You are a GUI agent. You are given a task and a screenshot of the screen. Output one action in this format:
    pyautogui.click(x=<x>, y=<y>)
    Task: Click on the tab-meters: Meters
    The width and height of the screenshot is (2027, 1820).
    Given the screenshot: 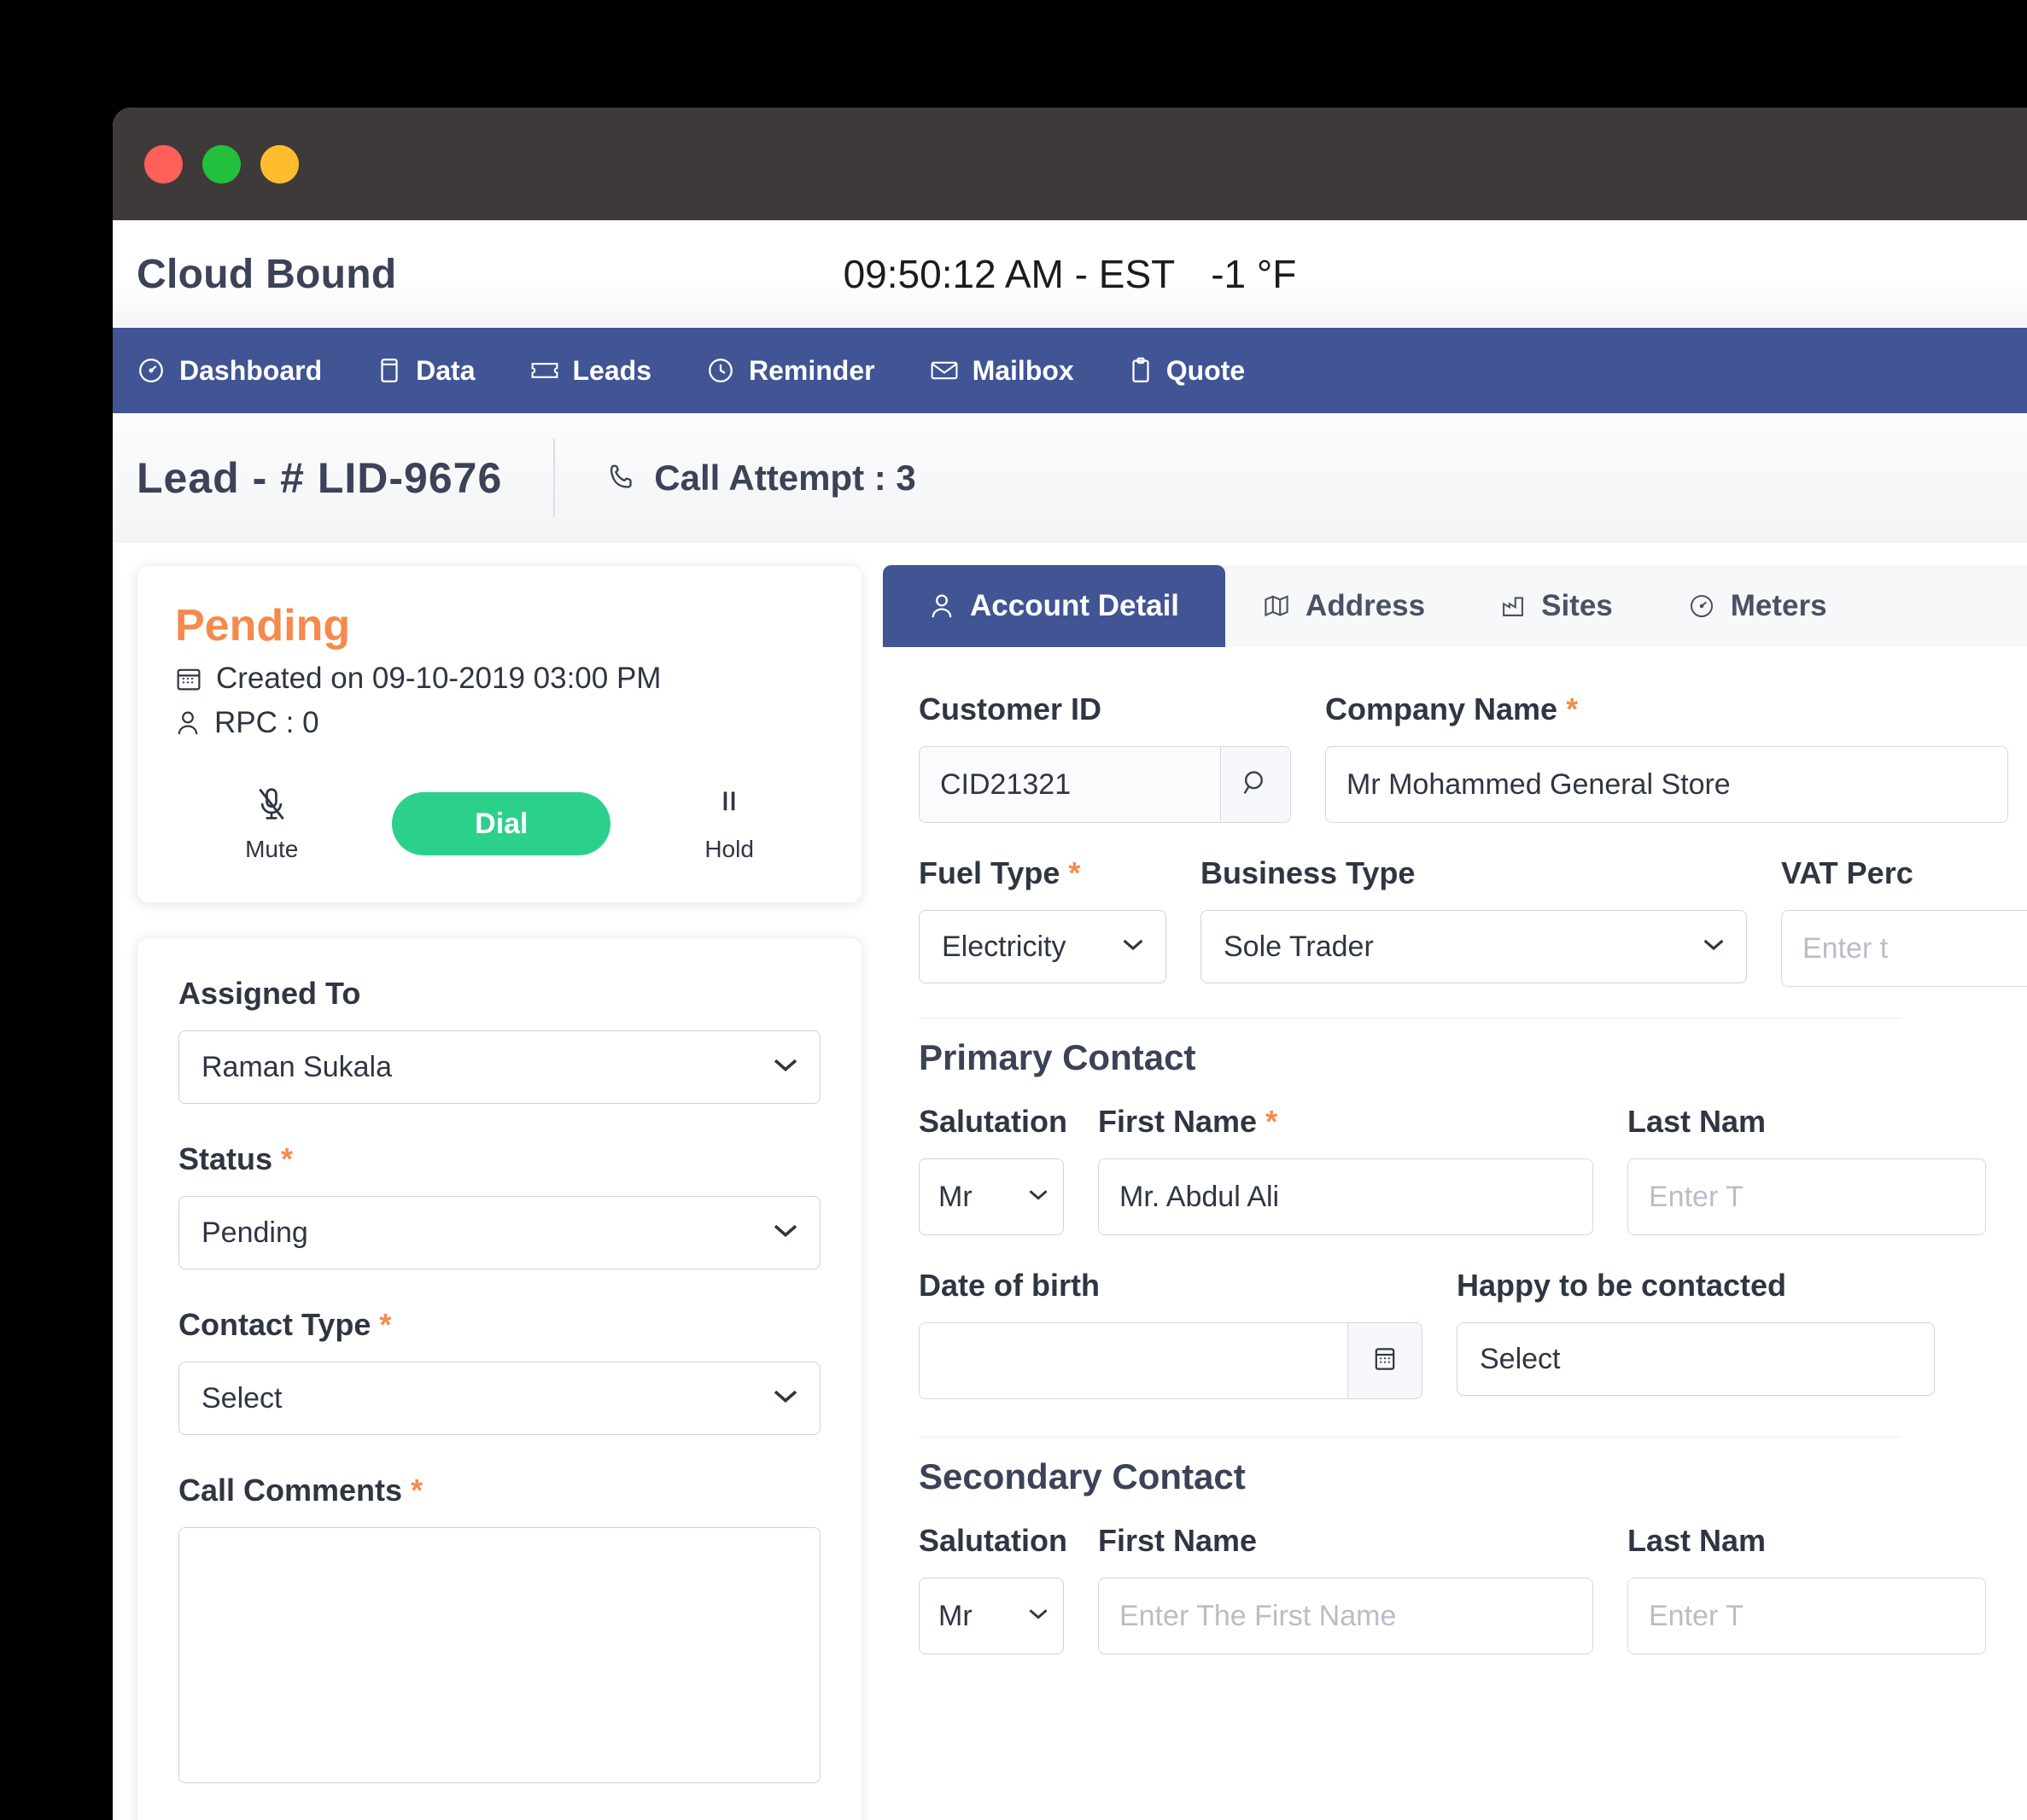 What is the action you would take?
    pyautogui.click(x=1757, y=606)
    